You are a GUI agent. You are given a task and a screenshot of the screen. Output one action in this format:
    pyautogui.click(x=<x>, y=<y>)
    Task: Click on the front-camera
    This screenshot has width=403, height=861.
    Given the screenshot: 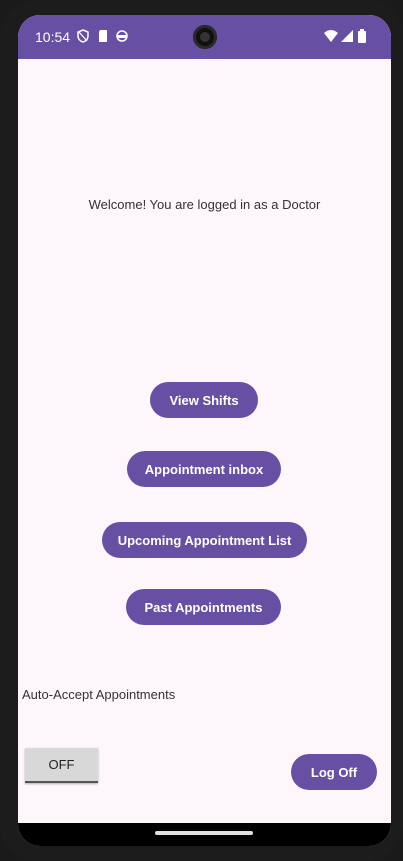 What is the action you would take?
    pyautogui.click(x=205, y=37)
    